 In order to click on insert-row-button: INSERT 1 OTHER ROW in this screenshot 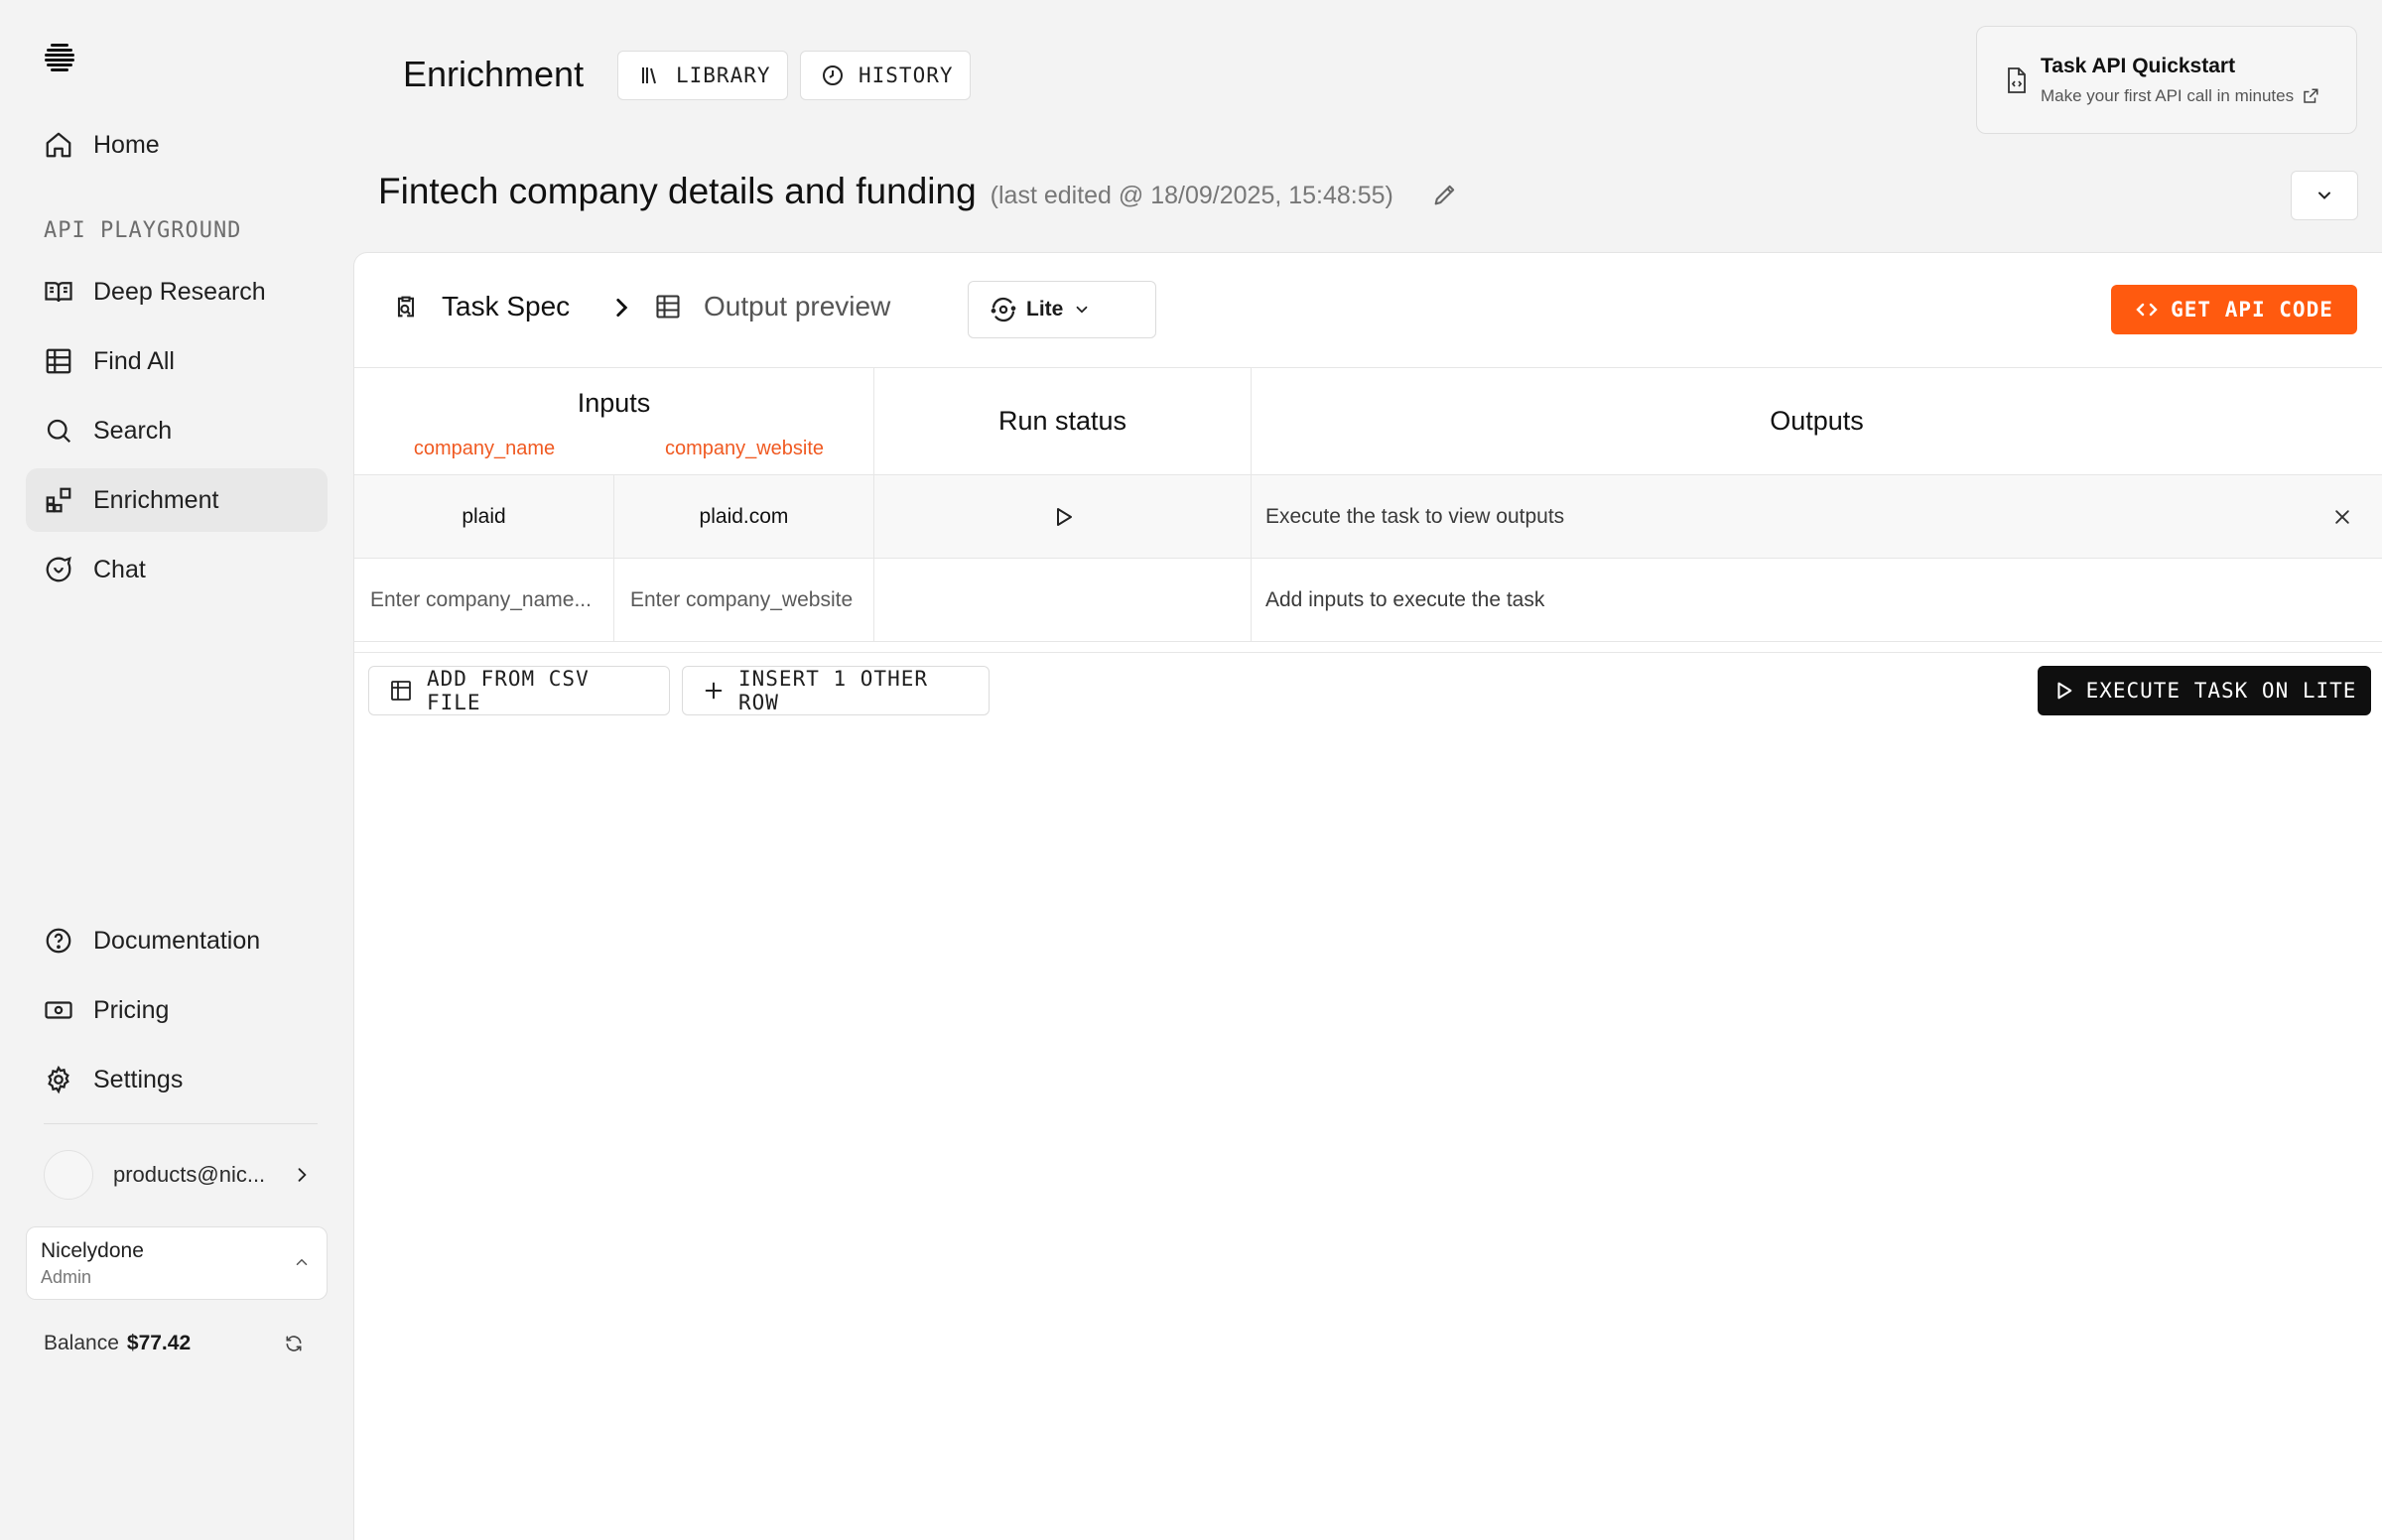, I will do `click(836, 690)`.